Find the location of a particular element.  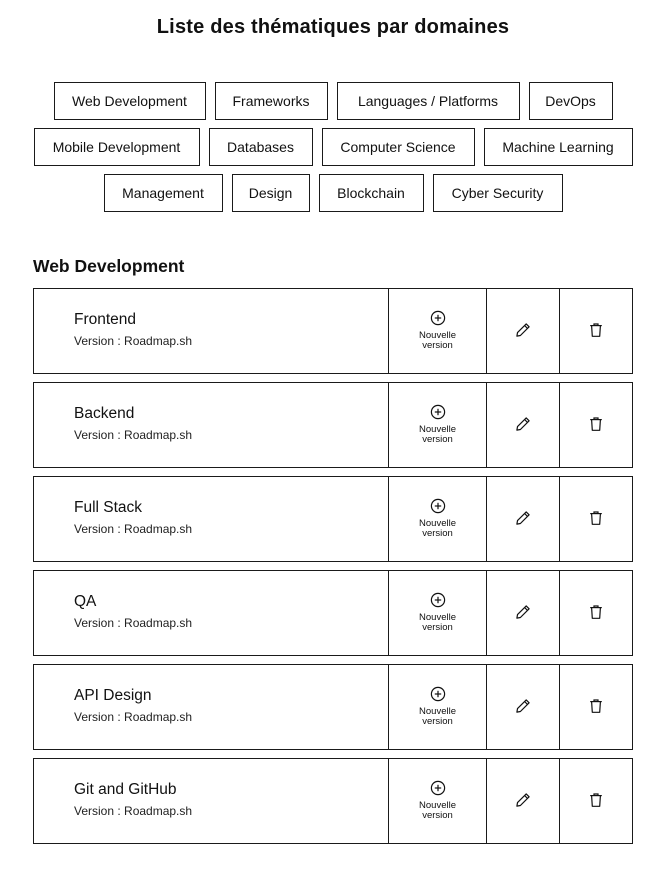

topic-info: QA Version : Roadmap.sh is located at coordinates (211, 613).